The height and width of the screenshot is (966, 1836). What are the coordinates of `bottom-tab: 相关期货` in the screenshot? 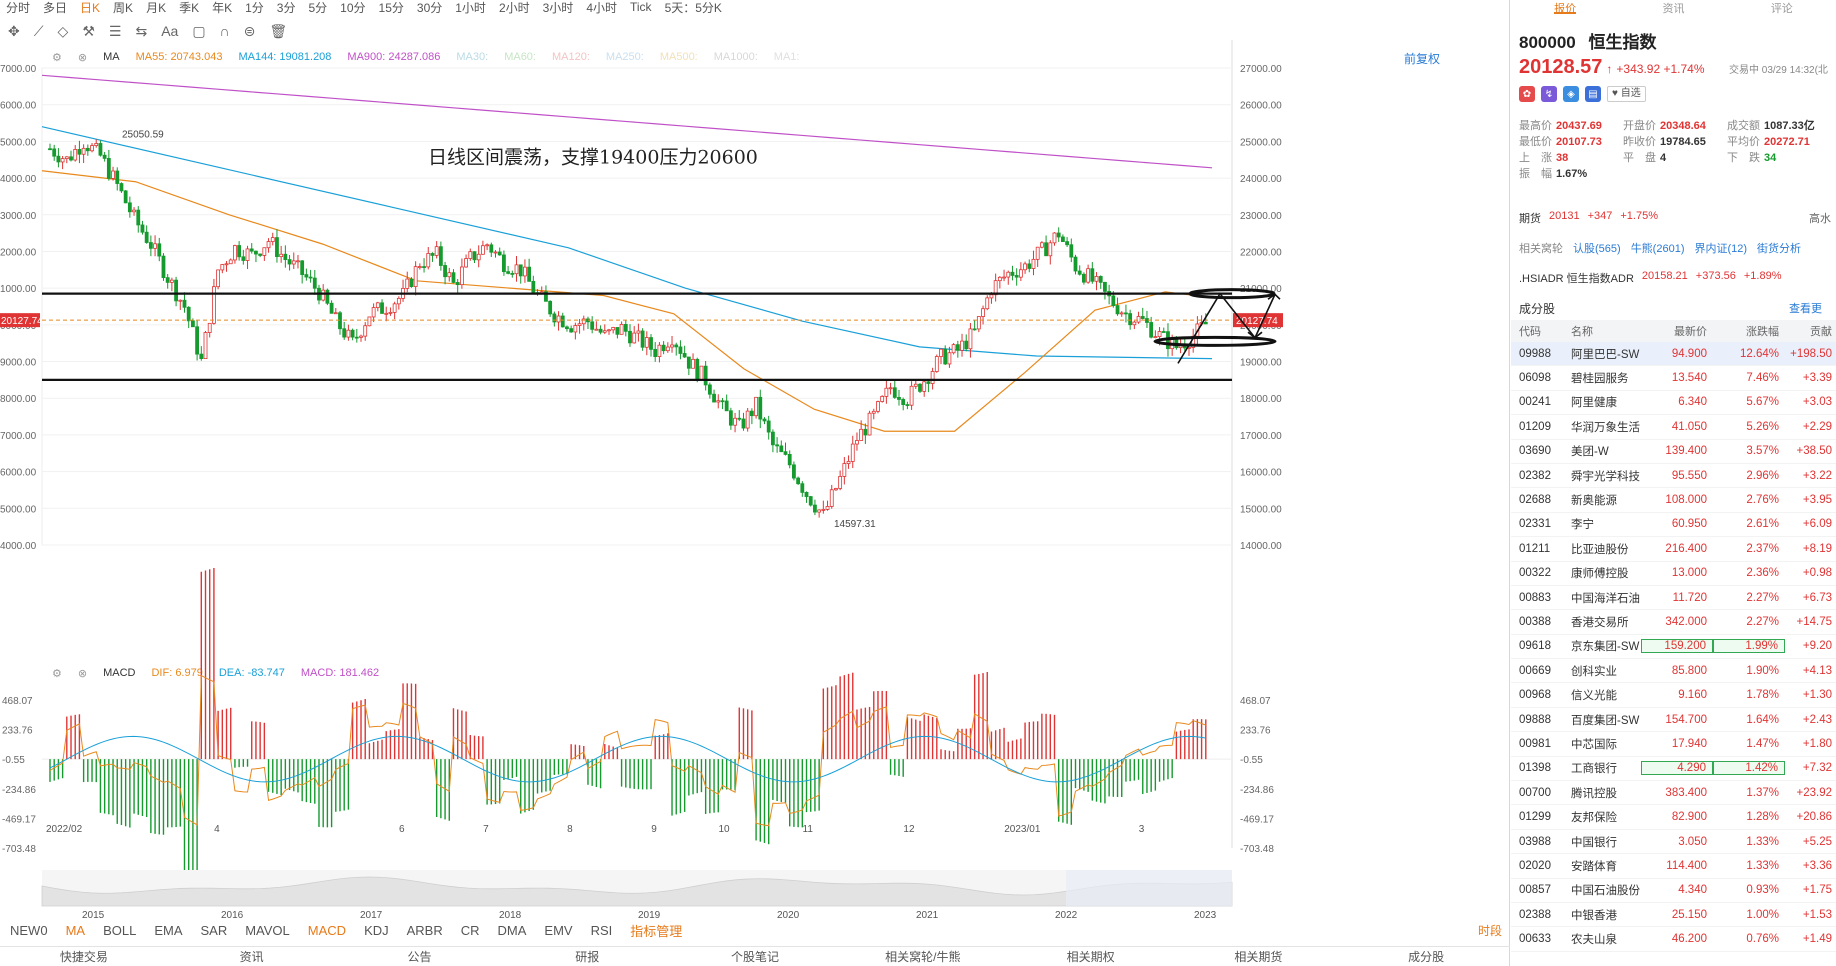 It's located at (1258, 956).